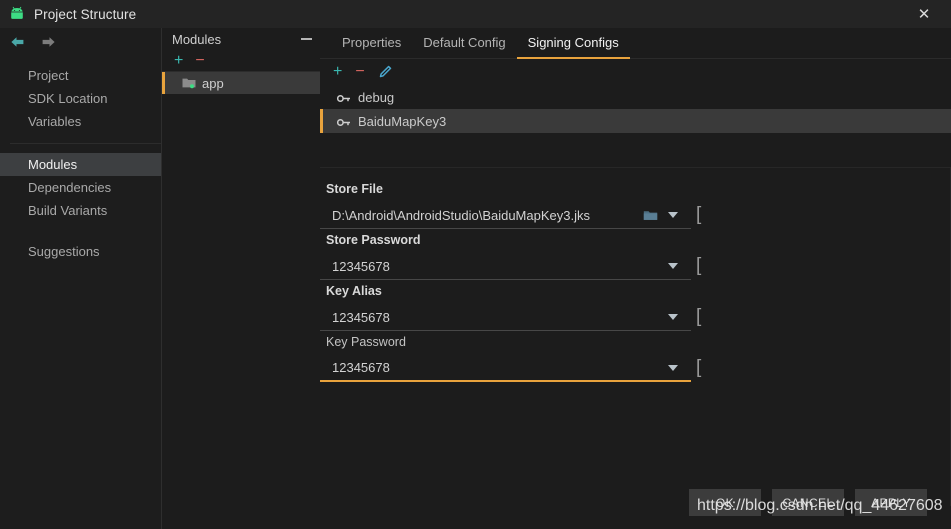  I want to click on cancel-button: CANCEL, so click(808, 502).